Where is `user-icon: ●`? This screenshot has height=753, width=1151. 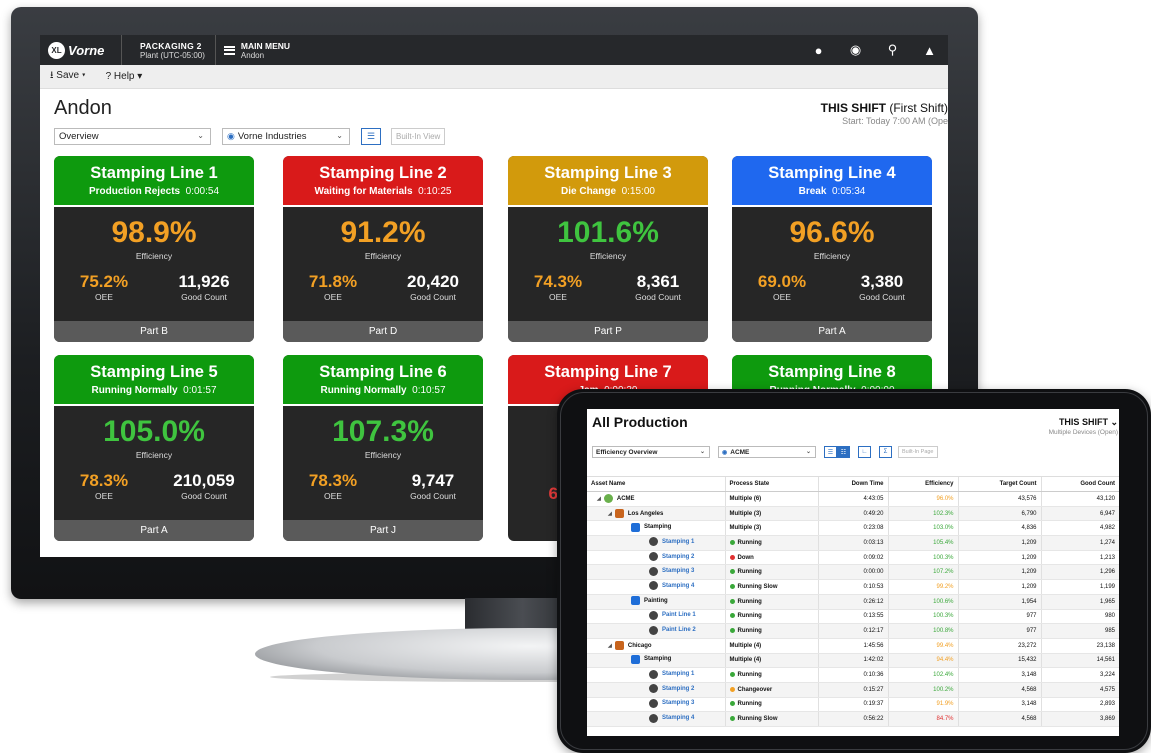 user-icon: ● is located at coordinates (818, 50).